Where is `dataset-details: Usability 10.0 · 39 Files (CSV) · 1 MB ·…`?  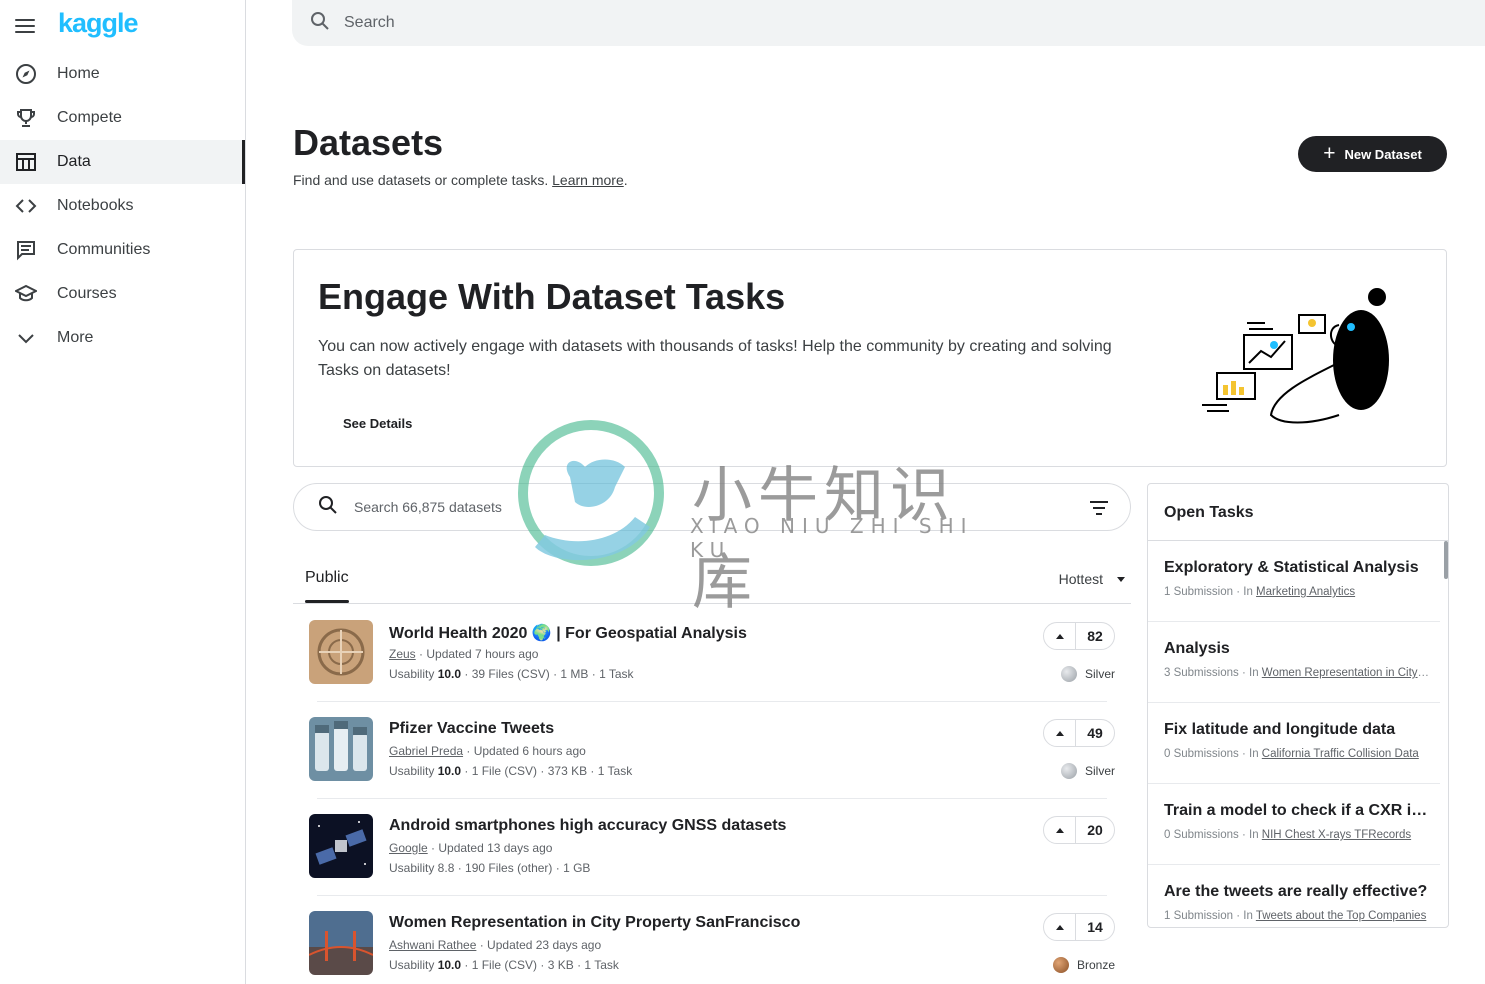 dataset-details: Usability 10.0 · 39 Files (CSV) · 1 MB ·… is located at coordinates (511, 674).